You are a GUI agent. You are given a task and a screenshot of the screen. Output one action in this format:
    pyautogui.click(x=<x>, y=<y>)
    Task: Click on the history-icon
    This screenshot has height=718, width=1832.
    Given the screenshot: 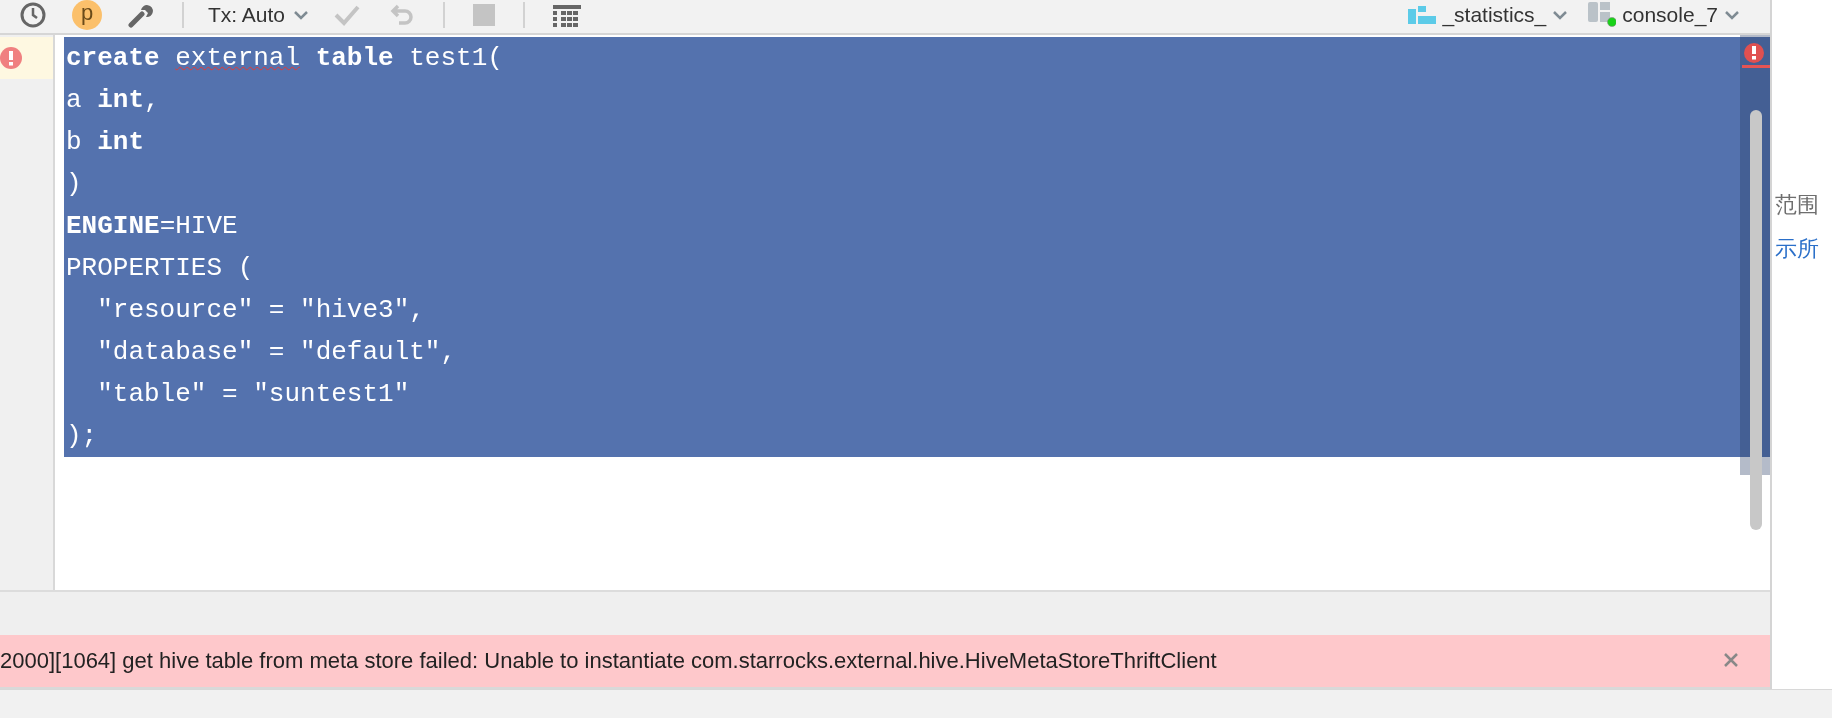 What is the action you would take?
    pyautogui.click(x=33, y=14)
    